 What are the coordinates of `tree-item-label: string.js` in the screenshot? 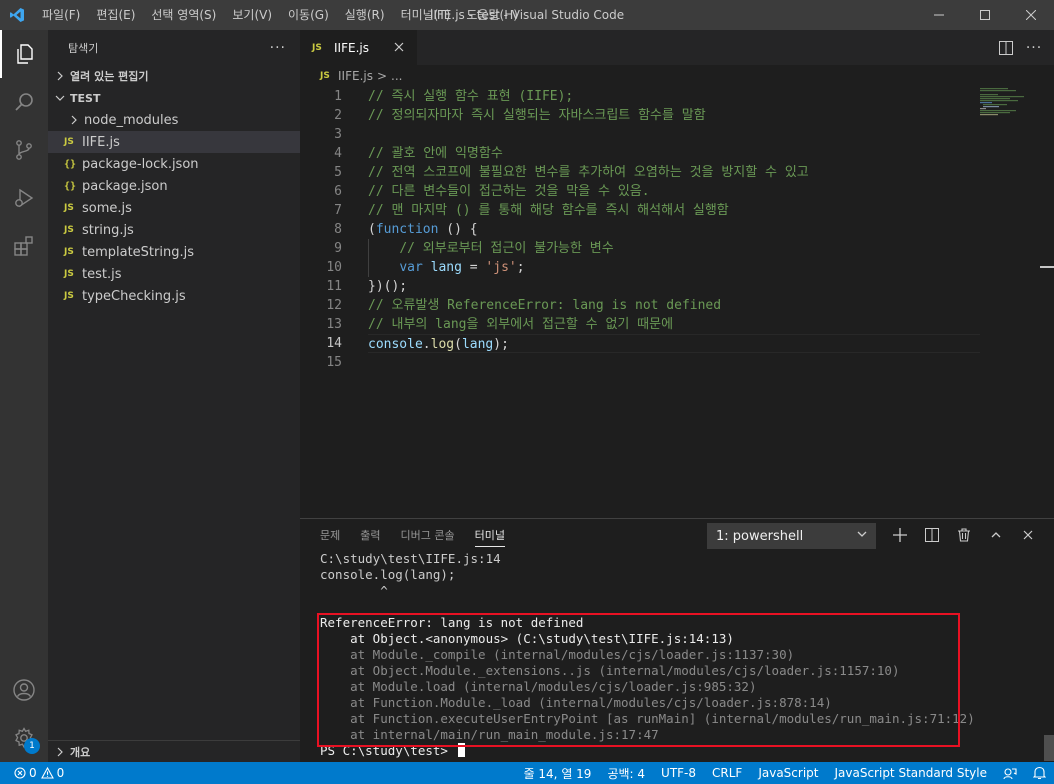 It's located at (108, 230).